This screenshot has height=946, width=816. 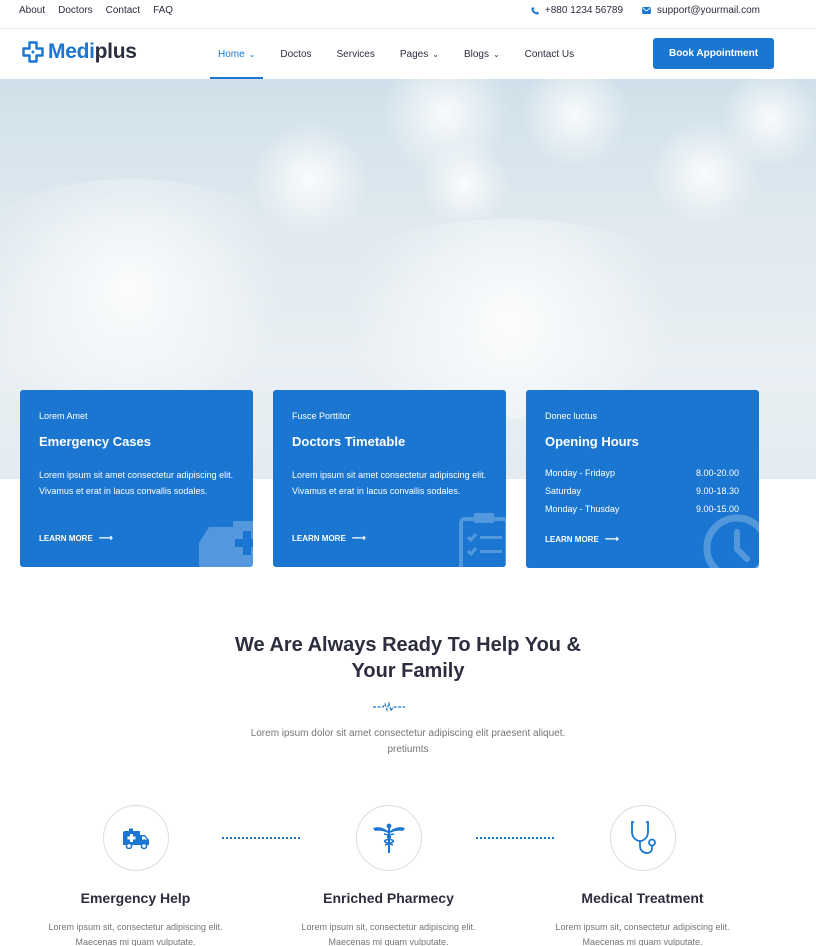 What do you see at coordinates (349, 441) in the screenshot?
I see `card-title: Doctors Timetable` at bounding box center [349, 441].